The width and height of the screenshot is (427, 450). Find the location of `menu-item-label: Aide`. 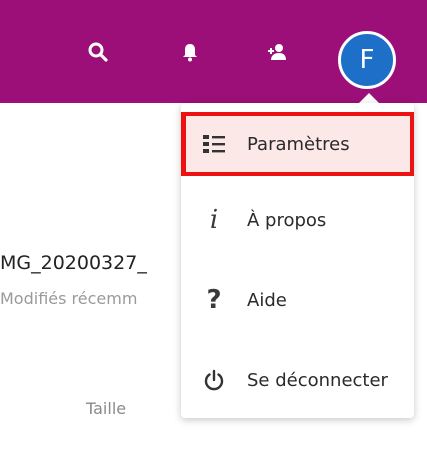

menu-item-label: Aide is located at coordinates (267, 300).